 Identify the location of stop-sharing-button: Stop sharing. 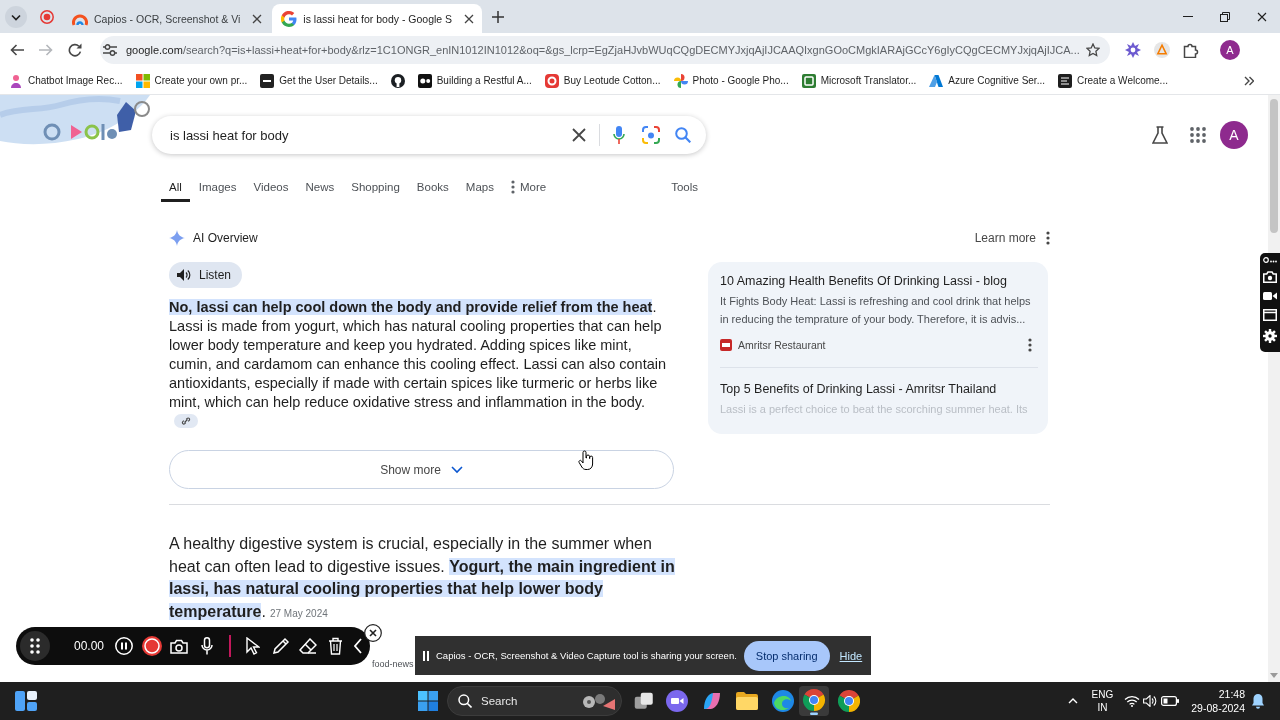
(786, 655).